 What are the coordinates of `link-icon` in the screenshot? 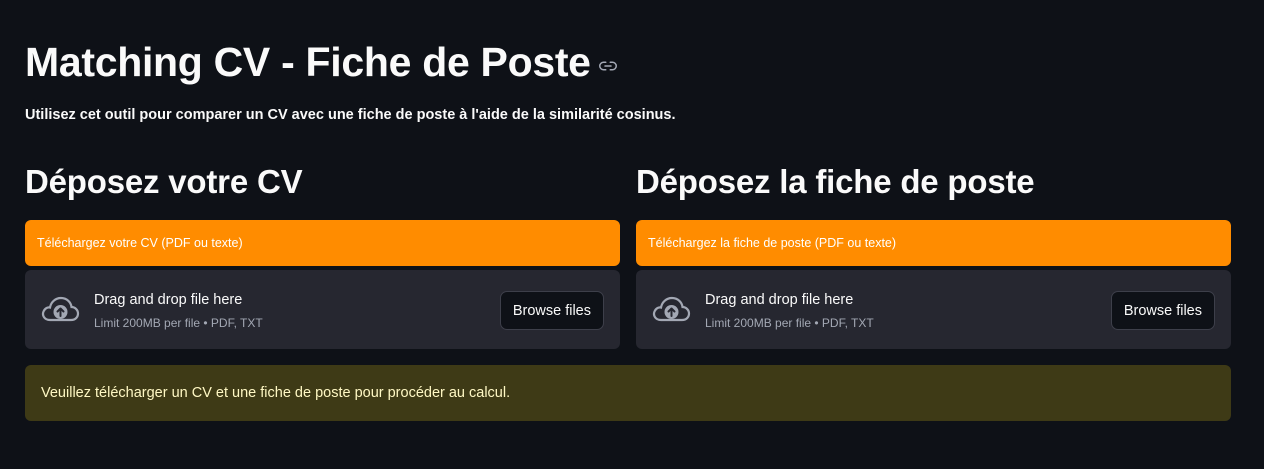 It's located at (607, 66).